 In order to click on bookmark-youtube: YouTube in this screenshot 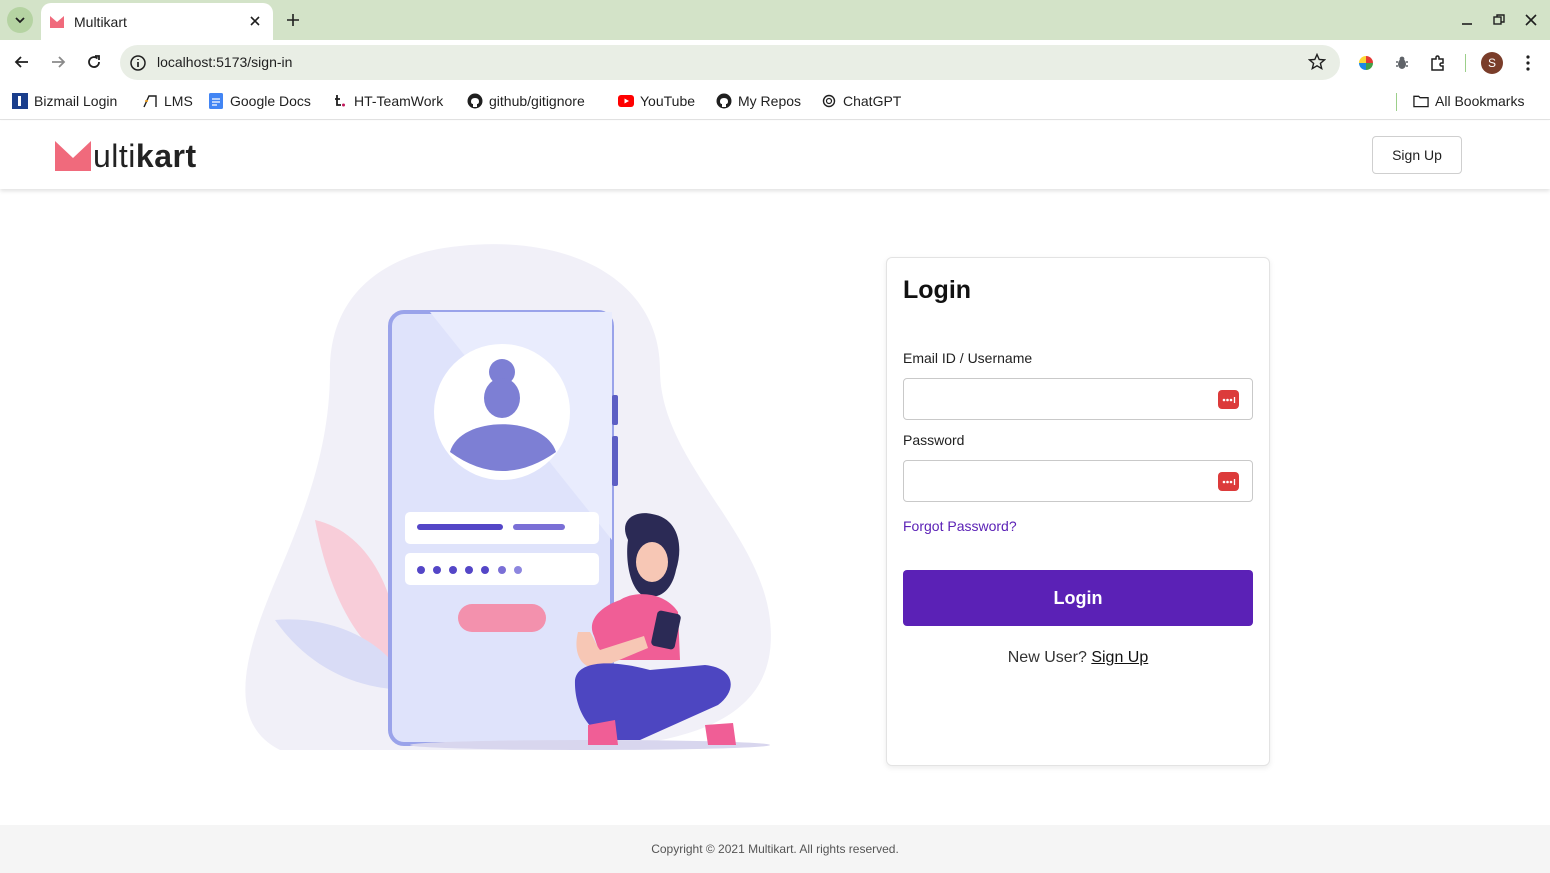, I will do `click(656, 101)`.